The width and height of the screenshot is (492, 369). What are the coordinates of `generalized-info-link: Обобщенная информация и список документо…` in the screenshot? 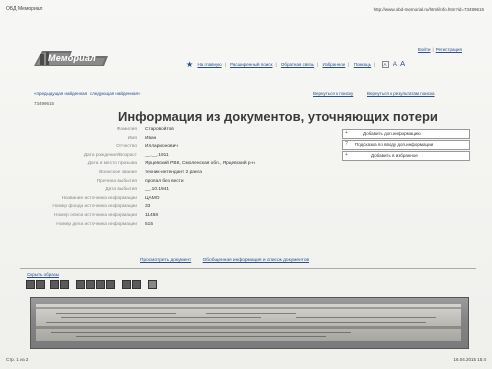 It's located at (256, 260).